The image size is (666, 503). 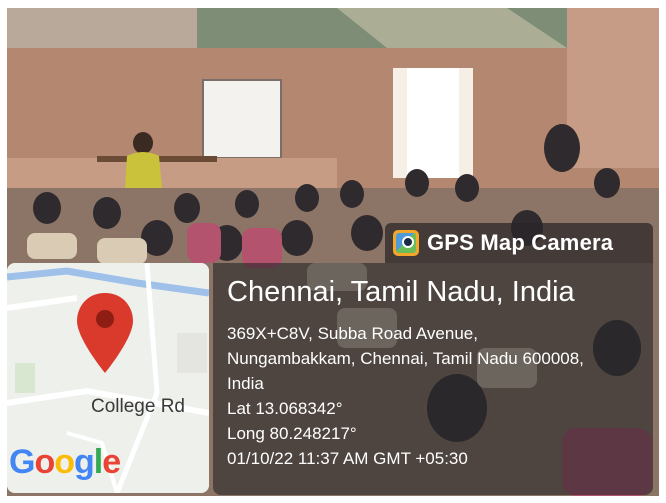 What do you see at coordinates (613, 88) in the screenshot?
I see `right-window-curtain` at bounding box center [613, 88].